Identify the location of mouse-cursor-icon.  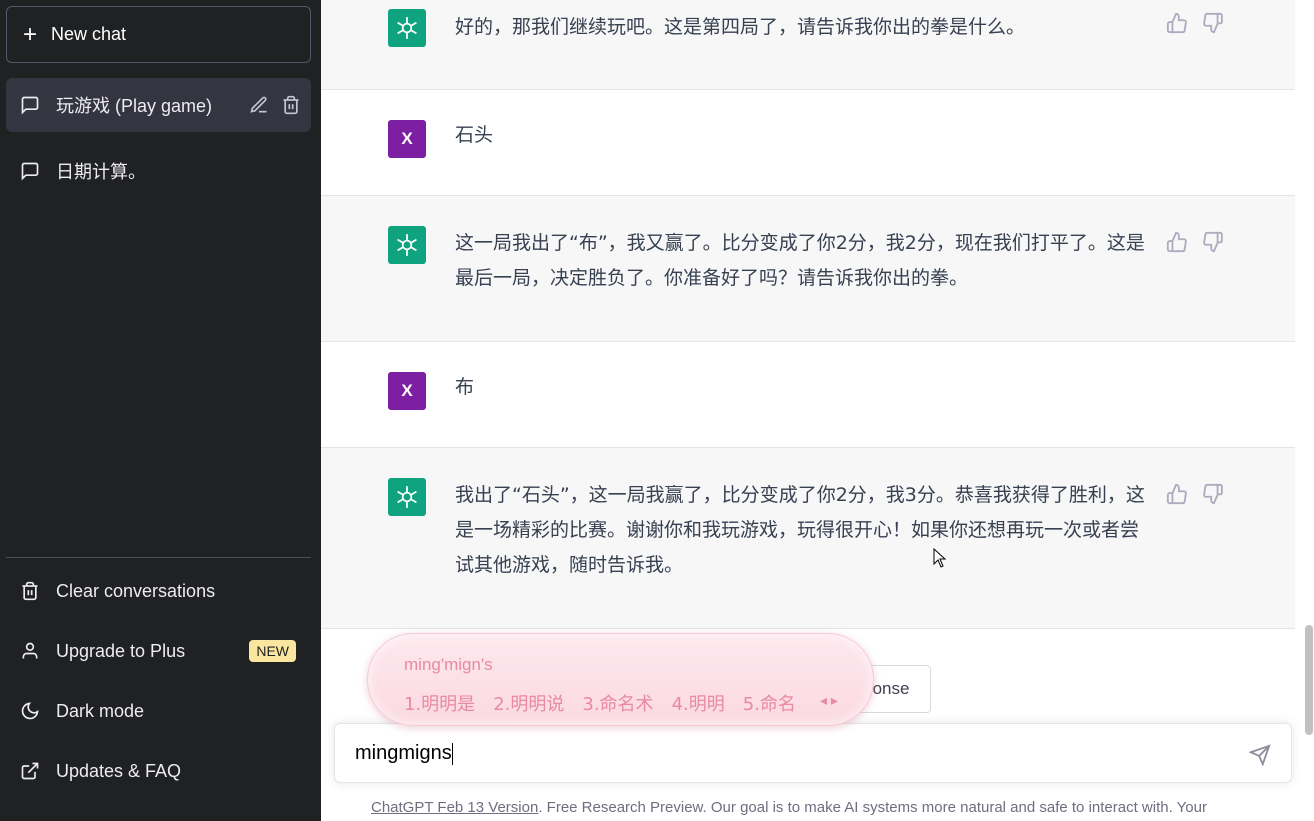
(940, 558).